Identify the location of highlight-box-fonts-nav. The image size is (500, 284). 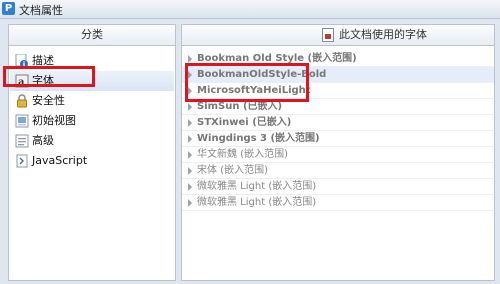
(49, 76).